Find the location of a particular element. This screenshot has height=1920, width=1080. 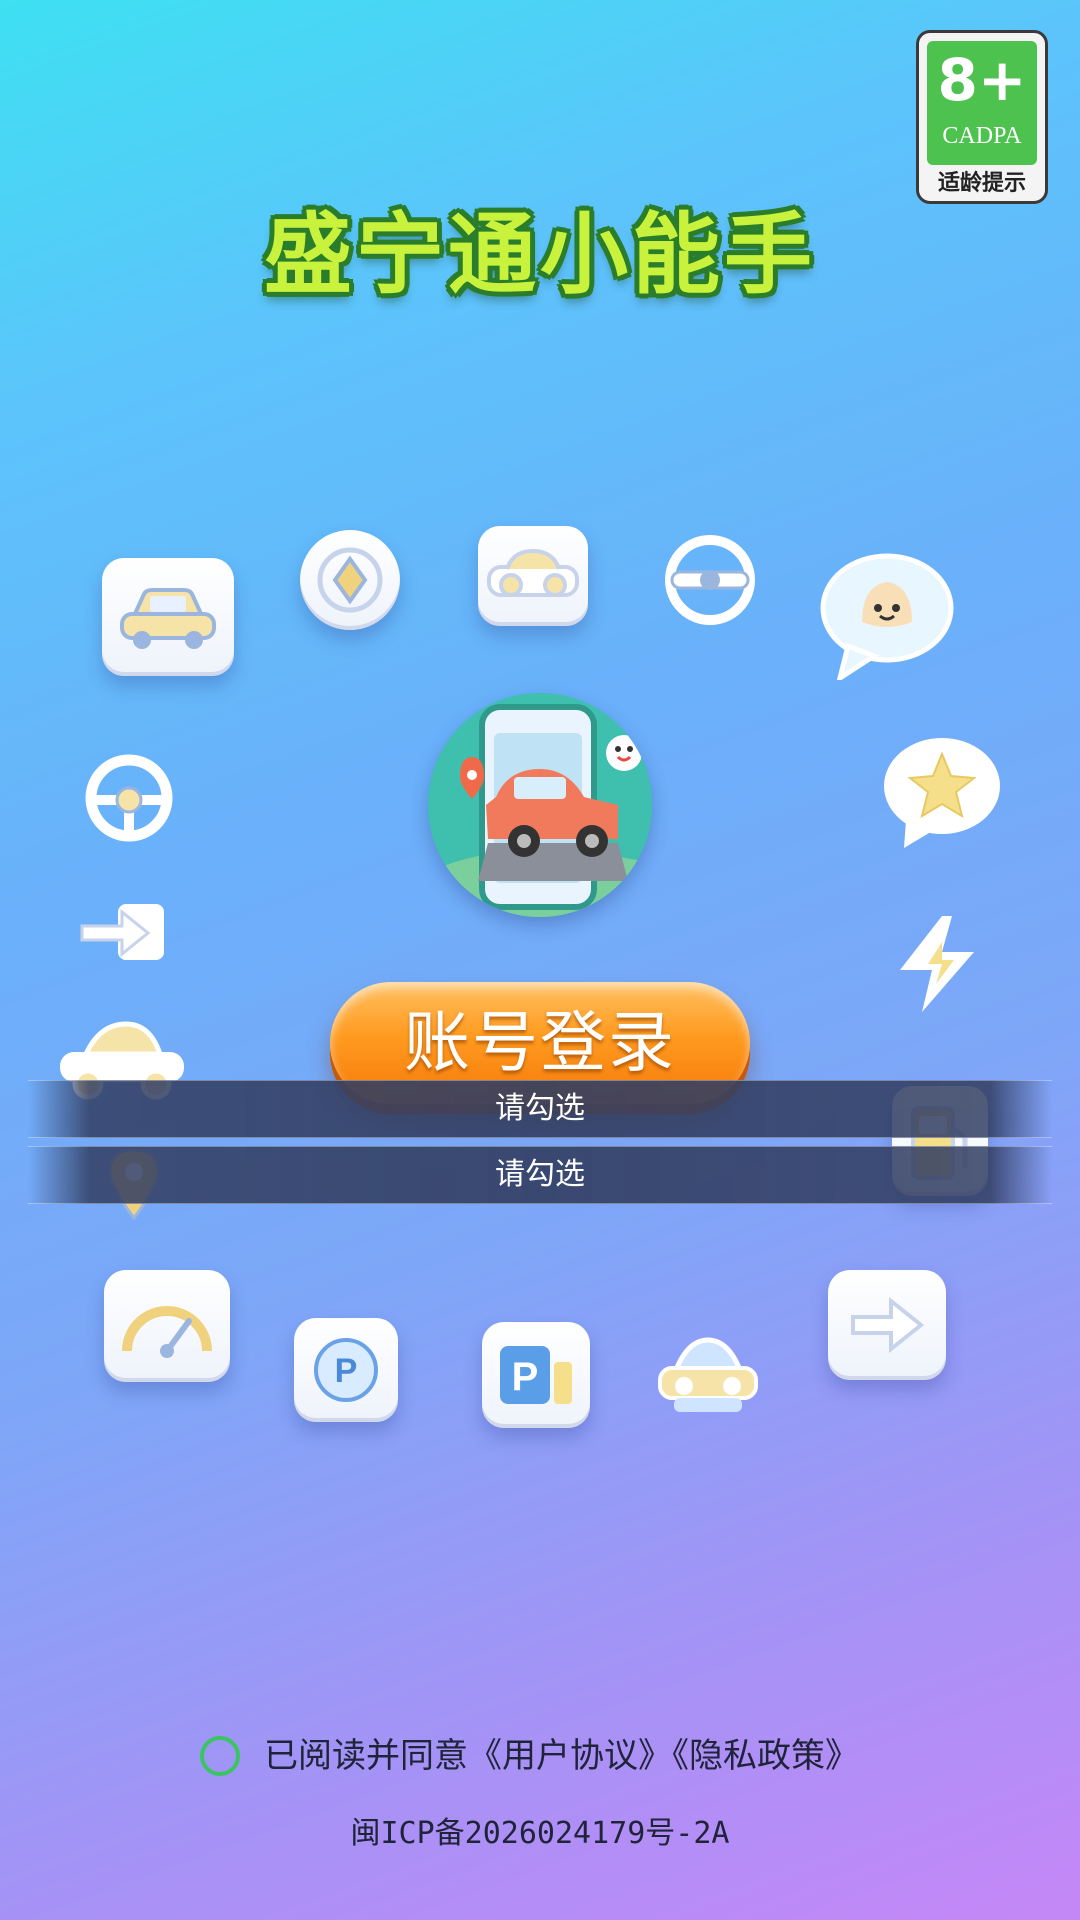

agreement-text: 已阅读并同意《用户协议》《隐私政策》 is located at coordinates (561, 1756).